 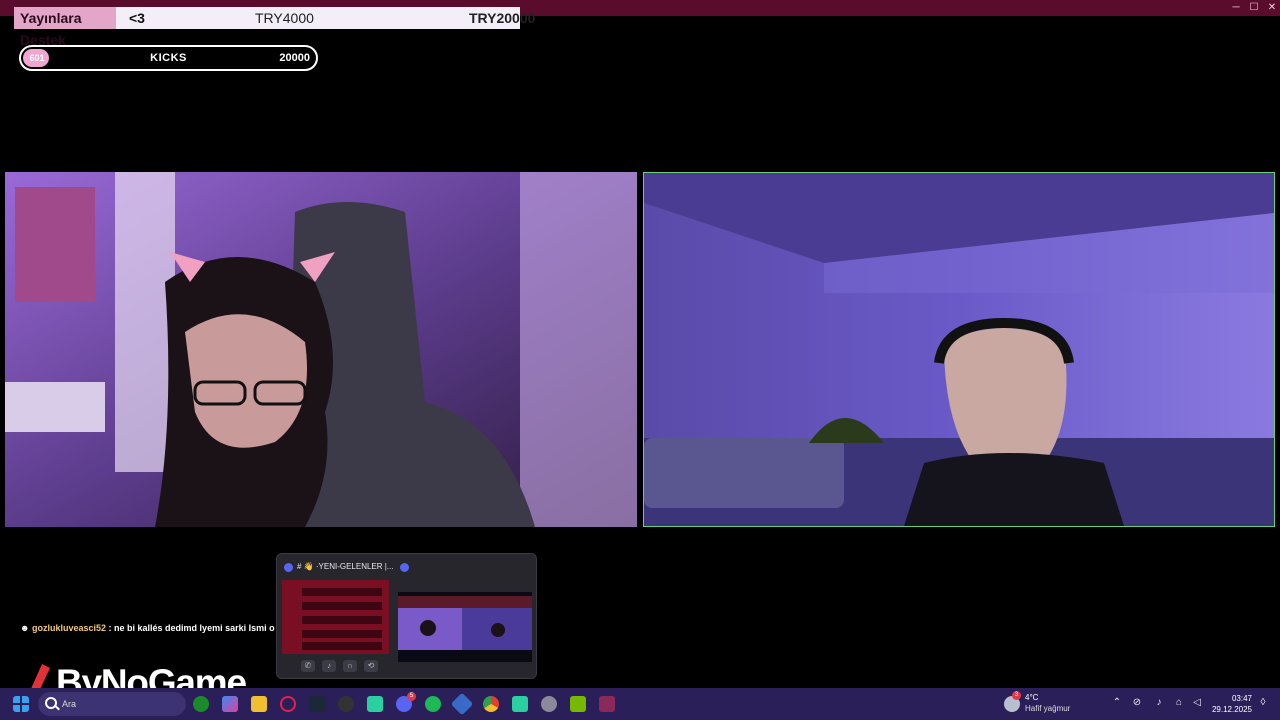 What do you see at coordinates (371, 666) in the screenshot?
I see `preview-settings-button: ⟲` at bounding box center [371, 666].